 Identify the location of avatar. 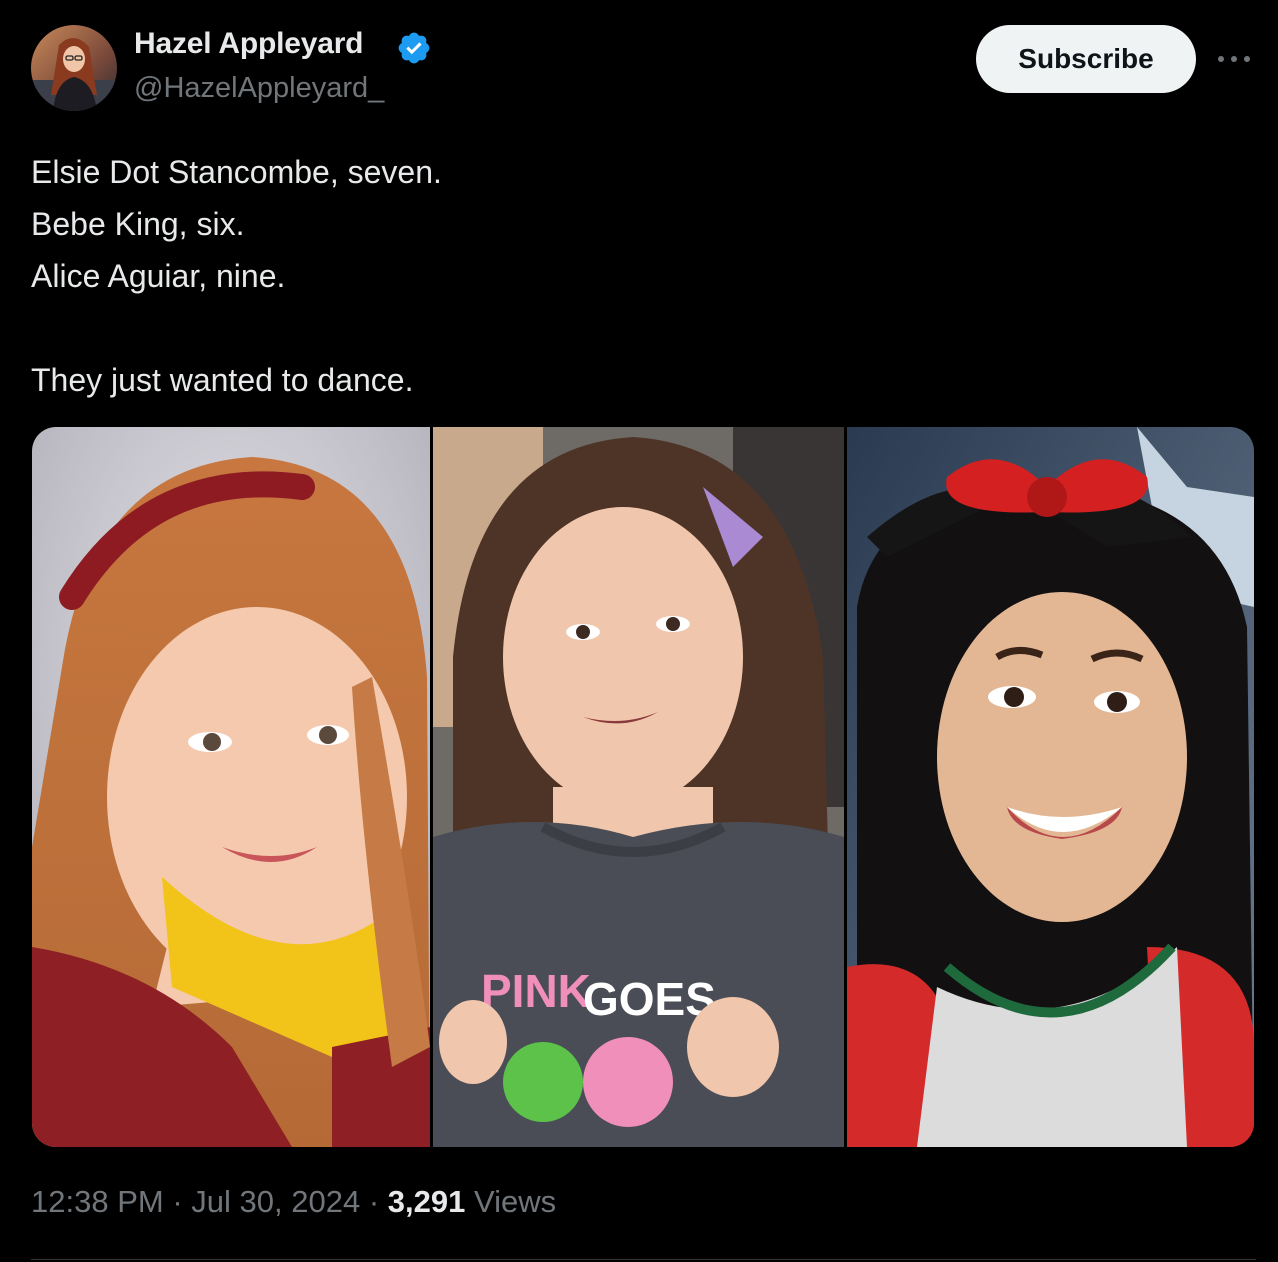
(74, 68).